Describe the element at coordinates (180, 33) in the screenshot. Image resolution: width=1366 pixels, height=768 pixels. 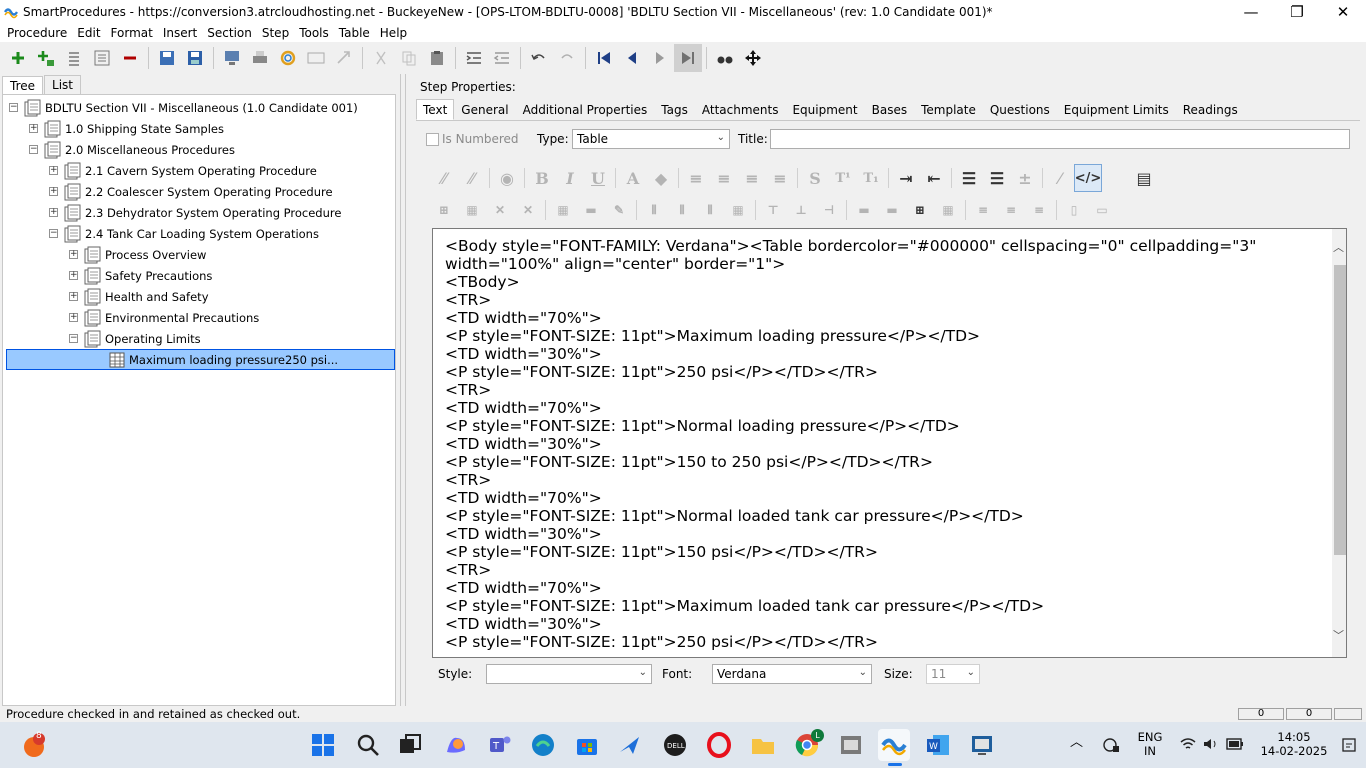
I see `menu-insert: Insert` at that location.